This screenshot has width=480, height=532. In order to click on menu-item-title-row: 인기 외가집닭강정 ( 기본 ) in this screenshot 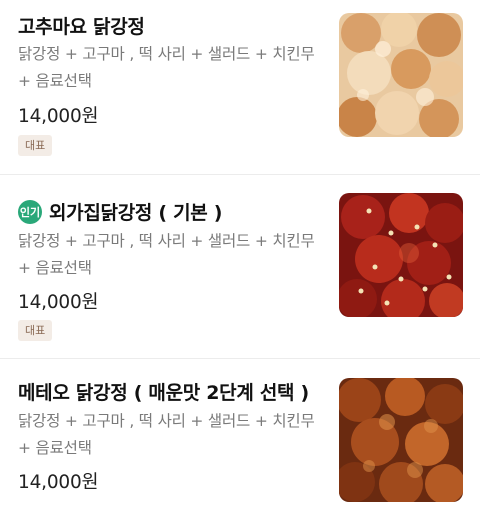, I will do `click(120, 211)`.